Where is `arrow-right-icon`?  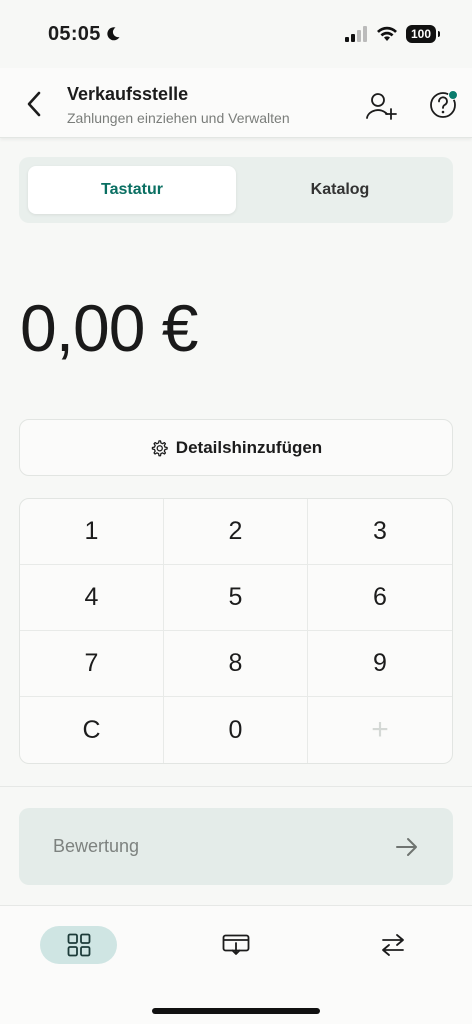
arrow-right-icon is located at coordinates (406, 846).